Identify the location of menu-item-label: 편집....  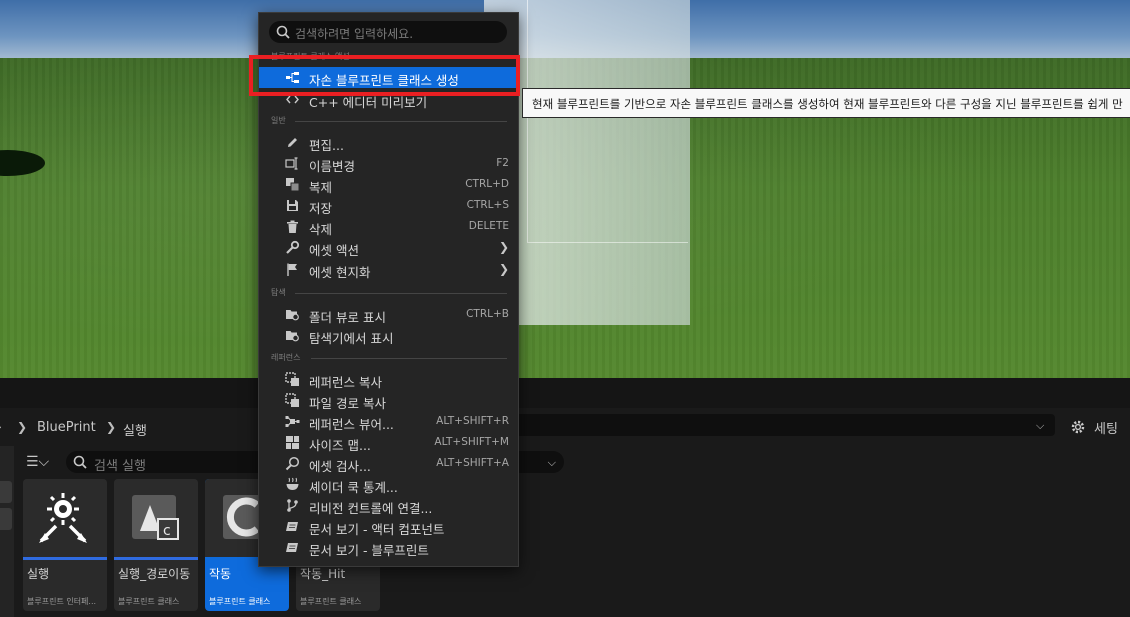
(326, 145).